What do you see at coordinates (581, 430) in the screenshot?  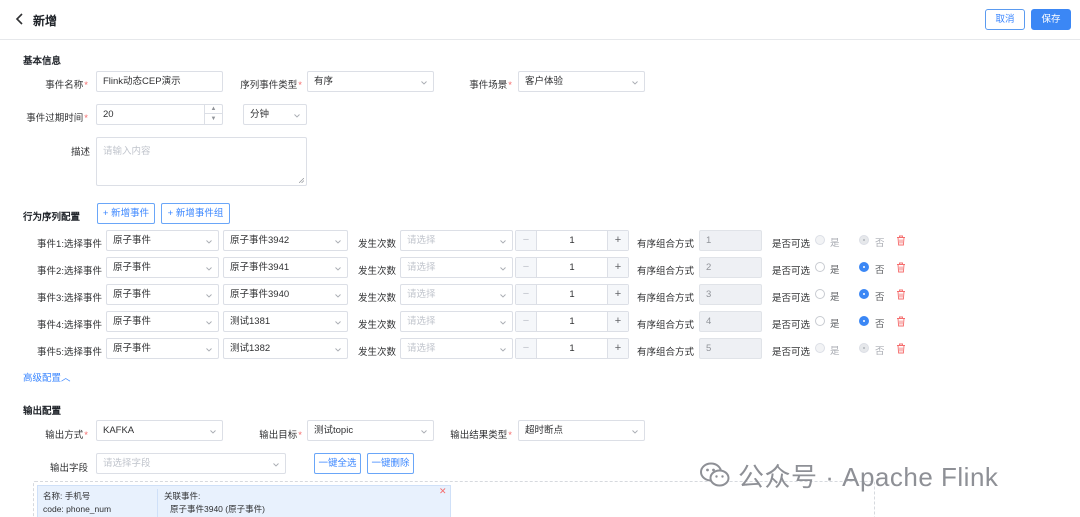 I see `result-type-select: 超时断点` at bounding box center [581, 430].